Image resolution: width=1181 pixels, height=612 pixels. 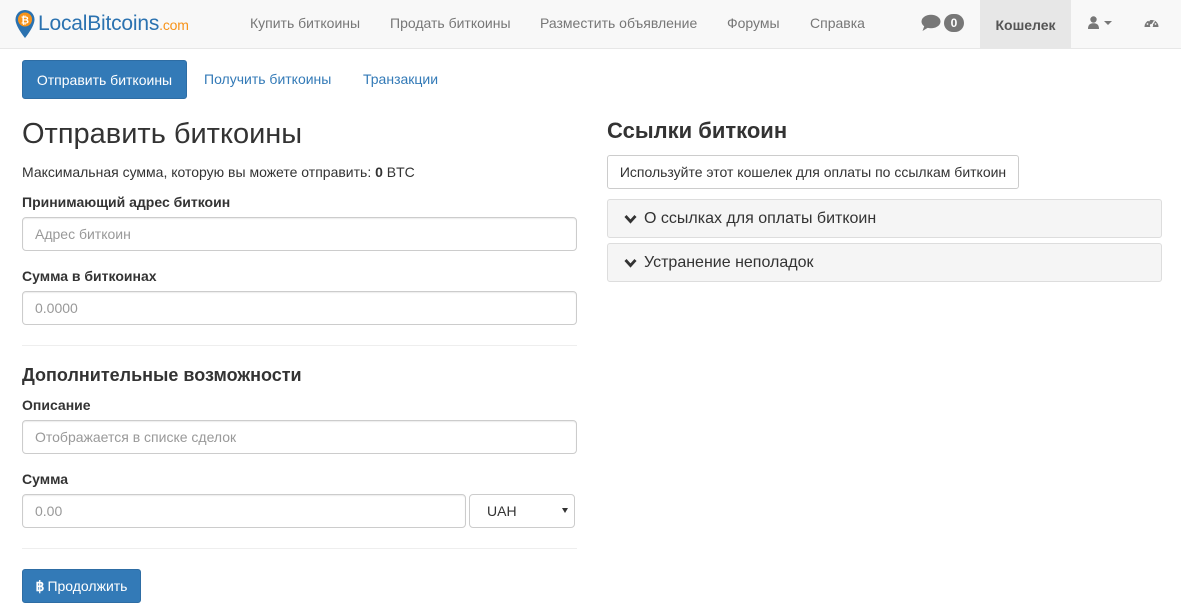 I want to click on brand-logo: ₿ LocalBitcoins.com, so click(x=101, y=24).